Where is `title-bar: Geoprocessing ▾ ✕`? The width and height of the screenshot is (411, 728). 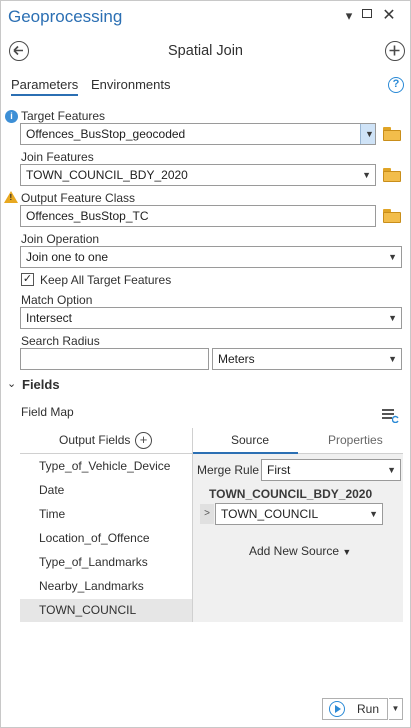 title-bar: Geoprocessing ▾ ✕ is located at coordinates (205, 17).